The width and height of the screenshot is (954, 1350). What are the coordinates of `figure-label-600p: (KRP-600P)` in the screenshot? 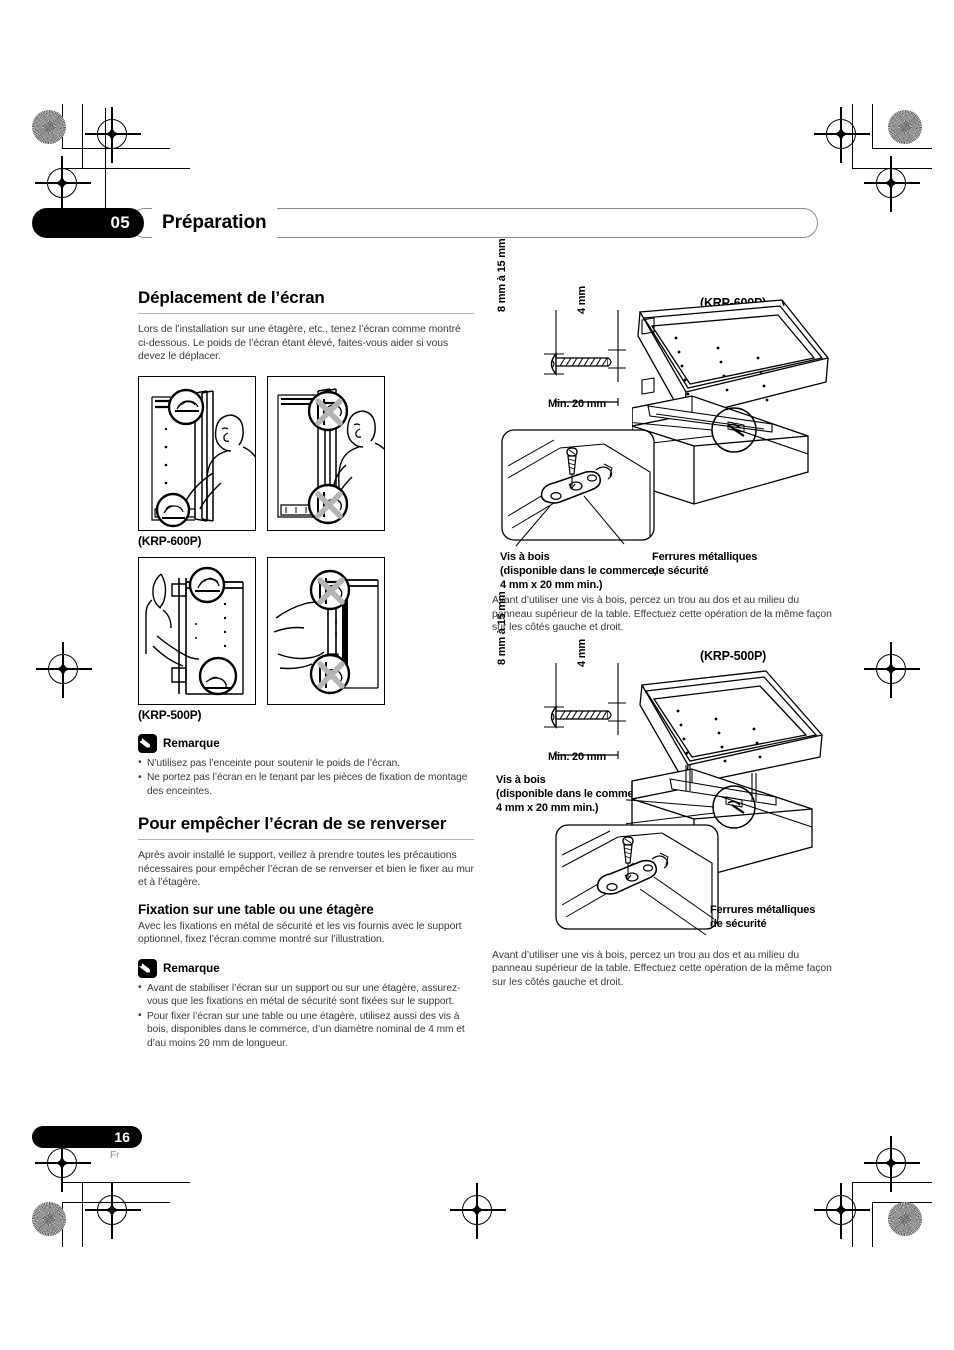 It's located at (170, 540).